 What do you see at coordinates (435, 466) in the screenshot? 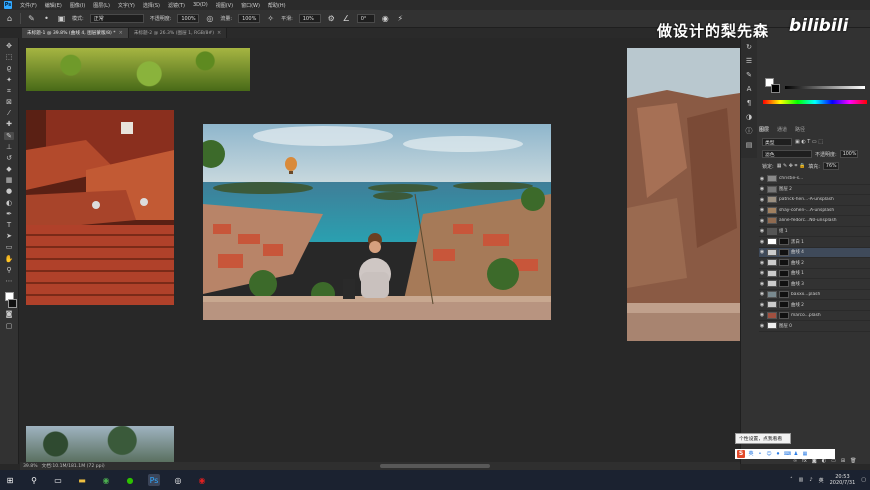
I see `horizontal-scrollbar` at bounding box center [435, 466].